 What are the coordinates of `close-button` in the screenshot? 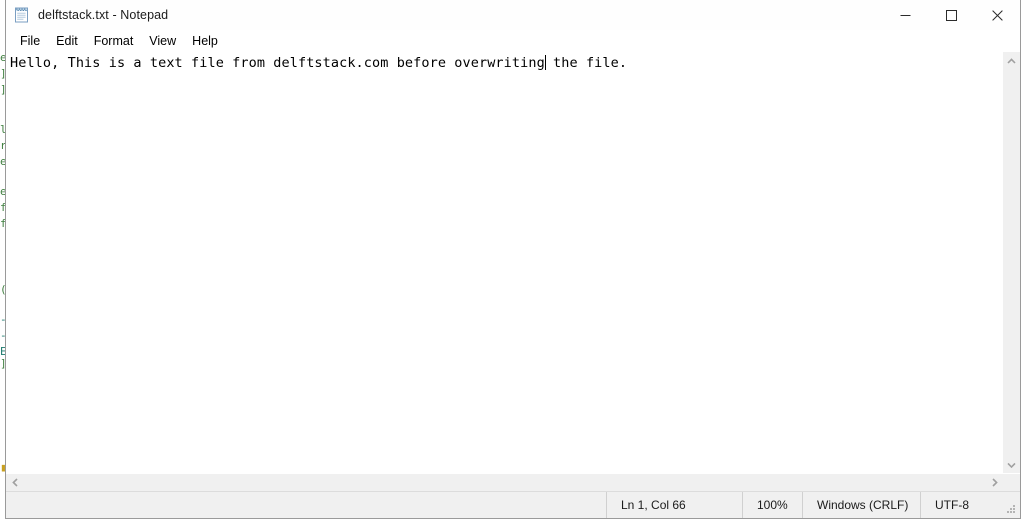 It's located at (997, 15).